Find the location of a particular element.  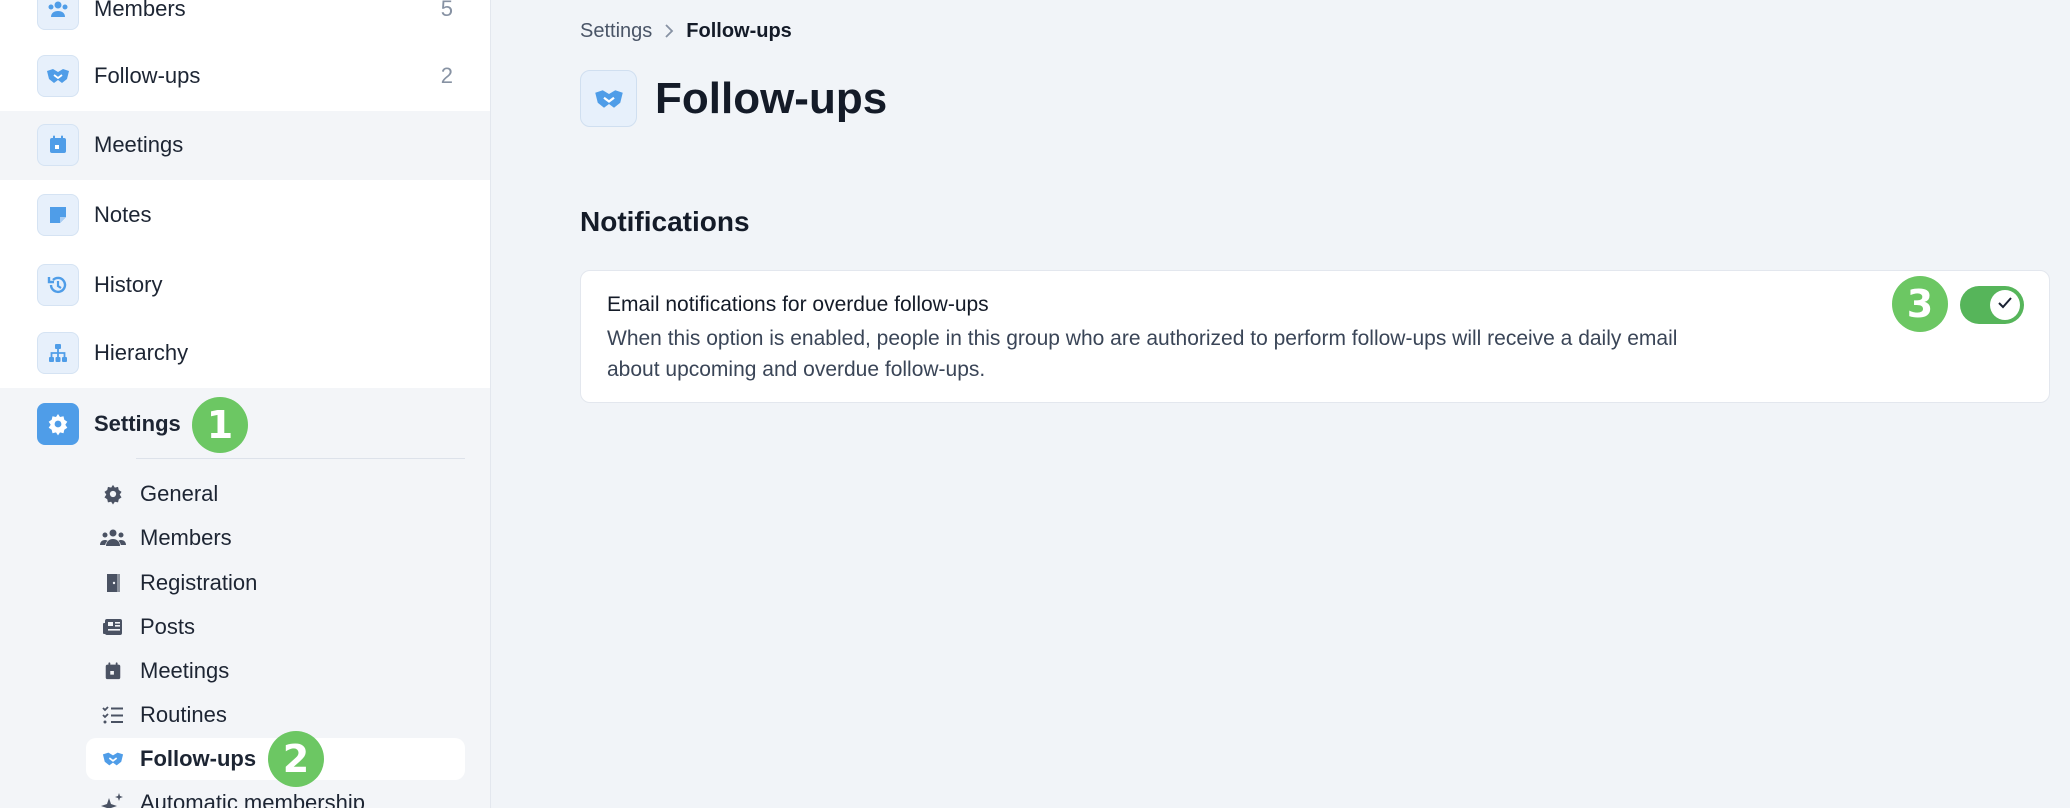

divider is located at coordinates (300, 458).